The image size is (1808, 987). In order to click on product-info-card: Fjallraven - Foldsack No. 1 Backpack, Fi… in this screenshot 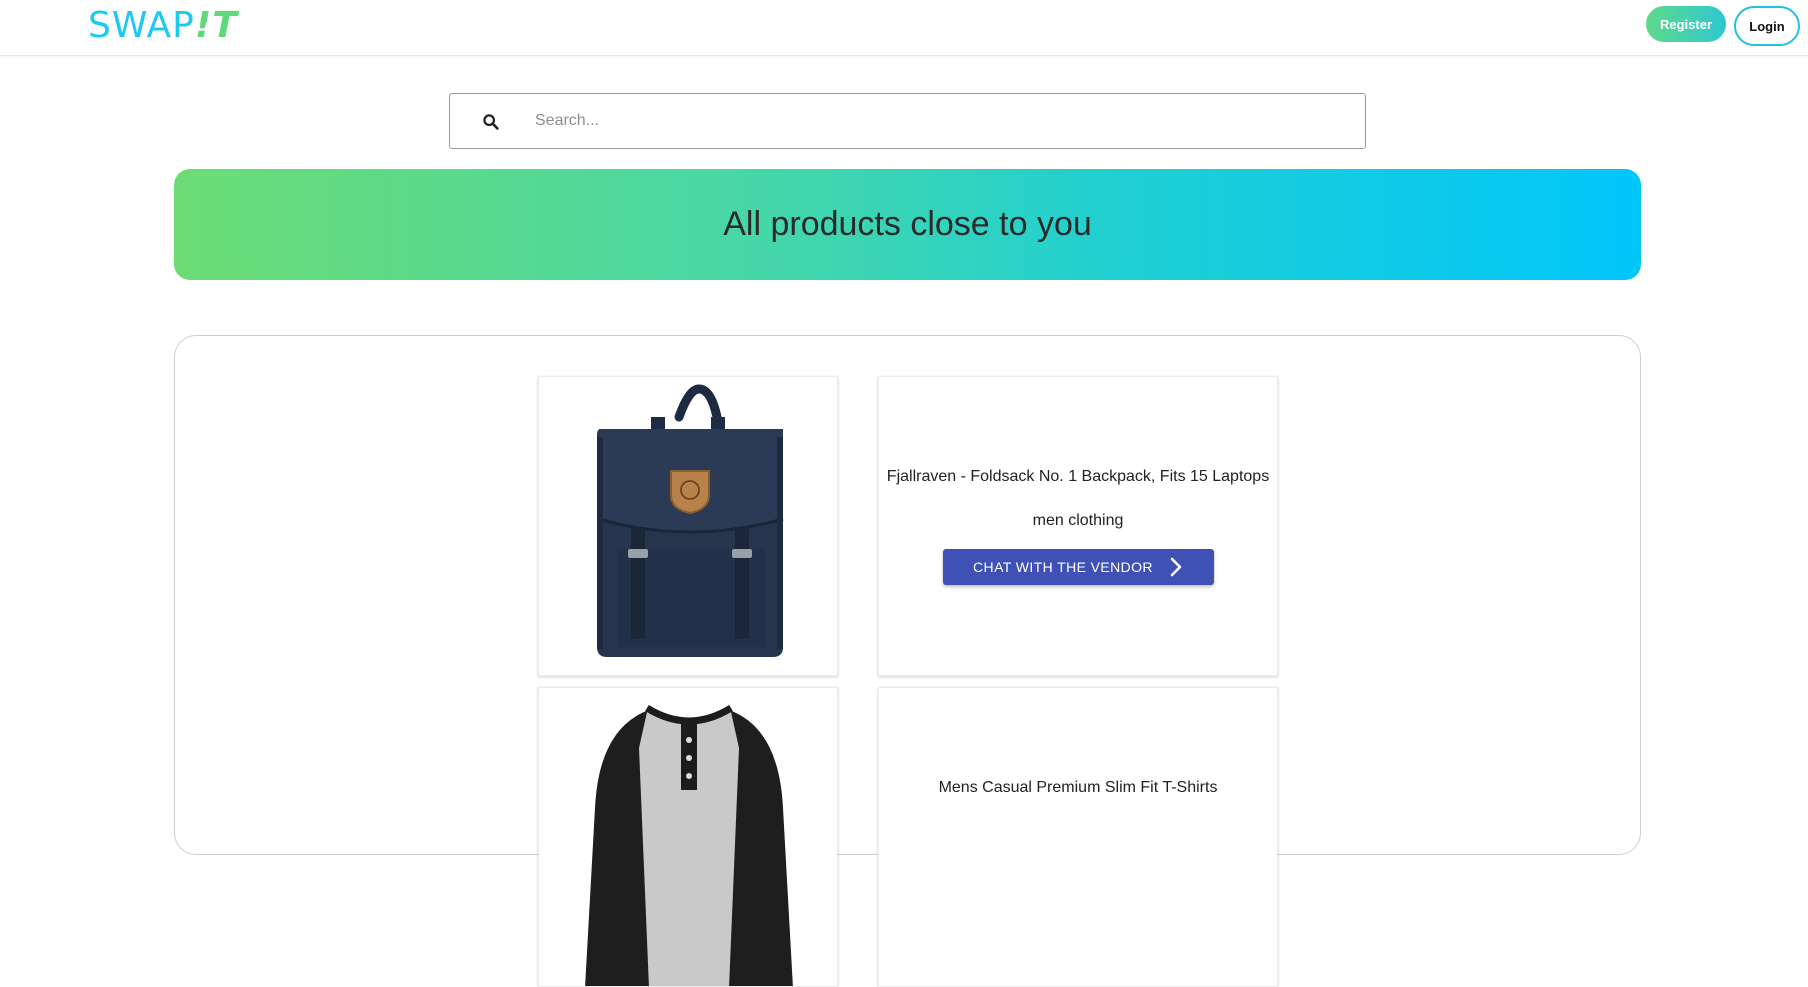, I will do `click(1078, 526)`.